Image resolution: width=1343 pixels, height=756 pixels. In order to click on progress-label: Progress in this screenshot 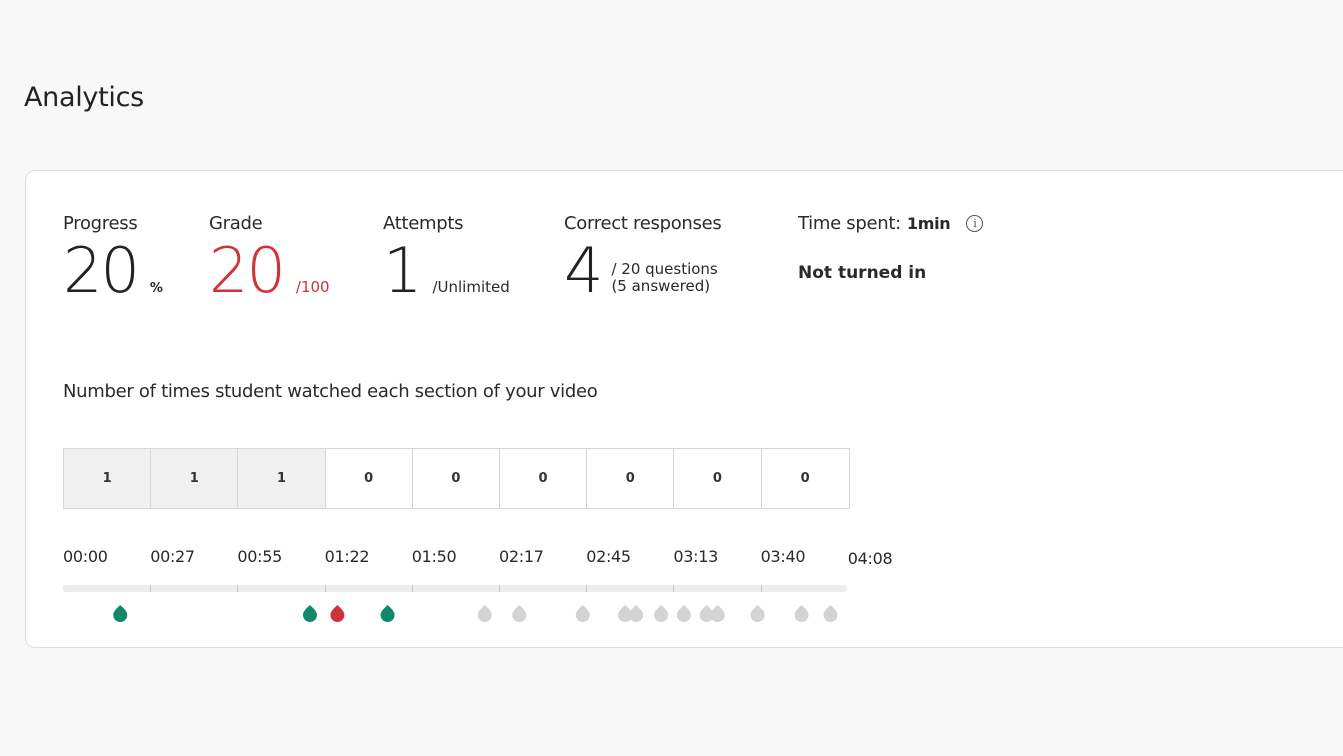, I will do `click(100, 223)`.